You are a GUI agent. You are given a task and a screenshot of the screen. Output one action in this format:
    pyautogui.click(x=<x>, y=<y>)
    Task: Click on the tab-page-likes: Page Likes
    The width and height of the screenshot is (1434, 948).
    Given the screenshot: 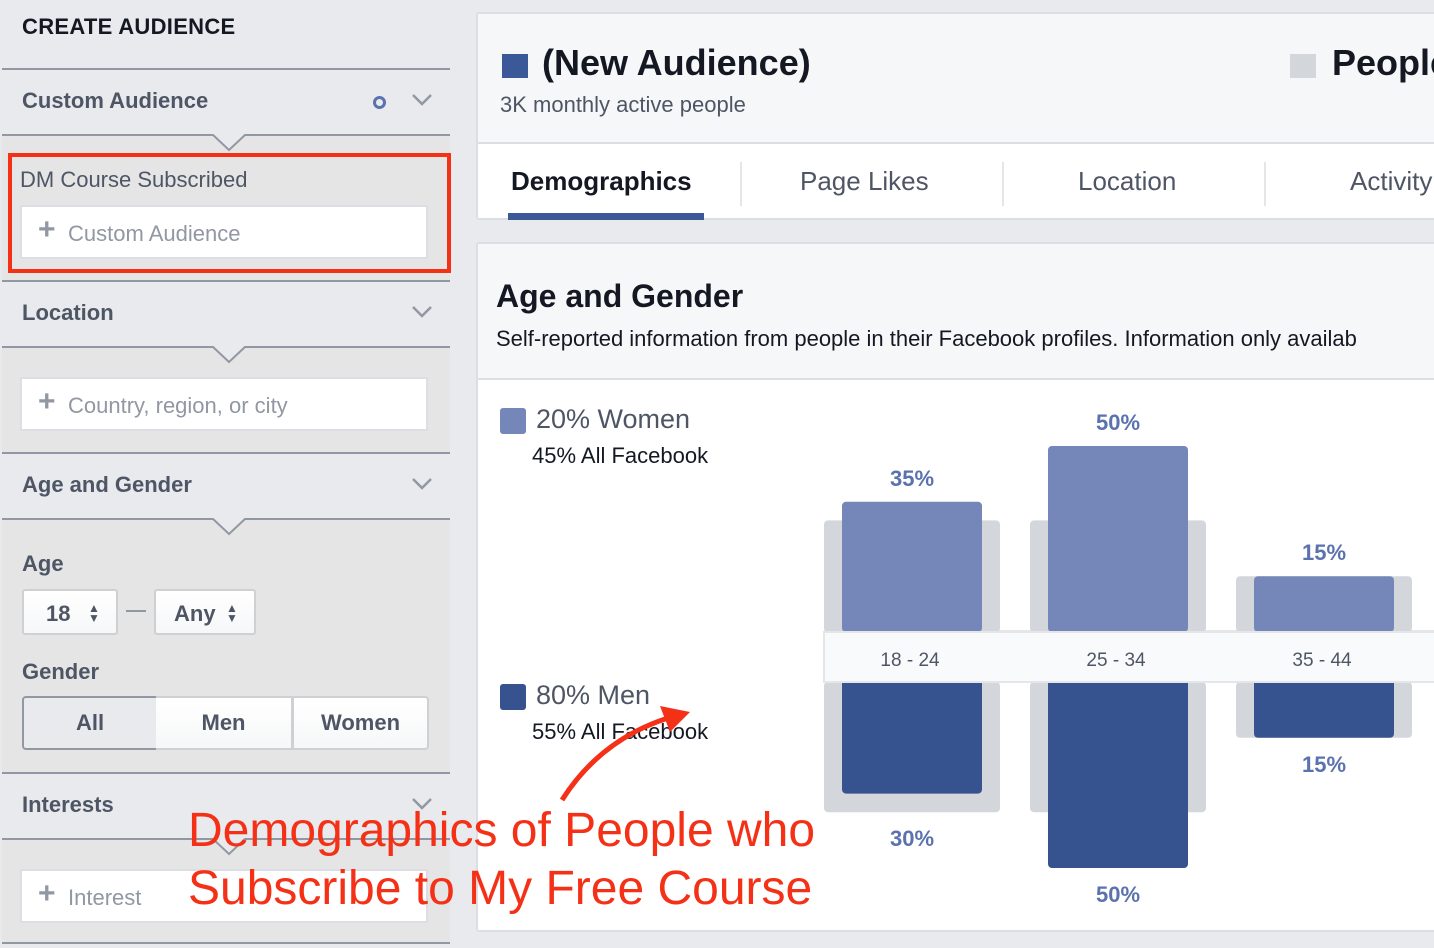 What is the action you would take?
    pyautogui.click(x=864, y=181)
    